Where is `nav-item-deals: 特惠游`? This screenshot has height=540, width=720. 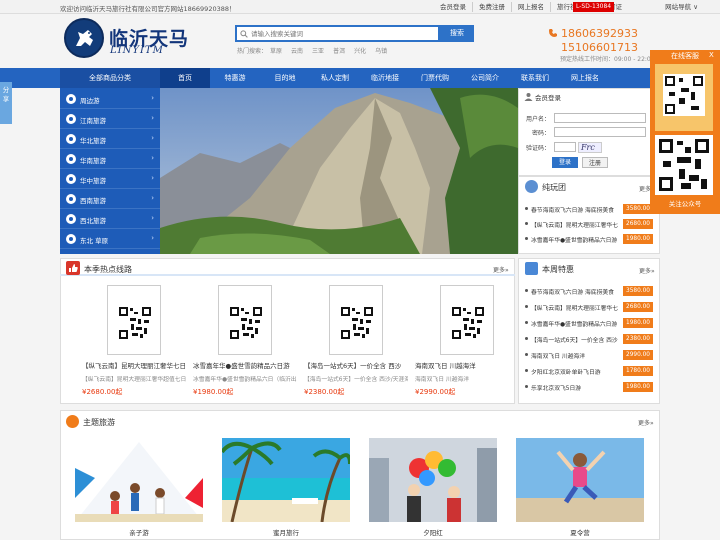
nav-item-deals: 特惠游 is located at coordinates (235, 78).